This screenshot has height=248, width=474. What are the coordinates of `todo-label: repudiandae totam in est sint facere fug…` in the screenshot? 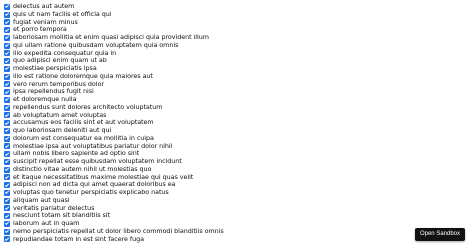 It's located at (78, 238).